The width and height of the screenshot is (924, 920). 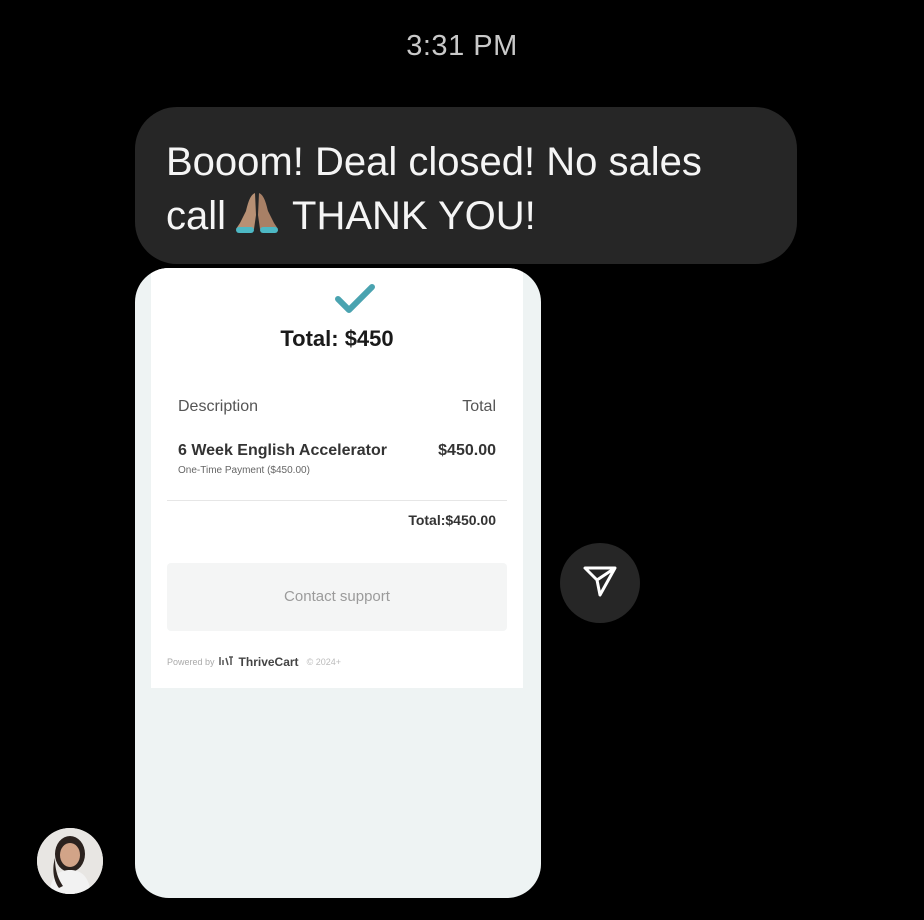 I want to click on item-payment-note: One-Time Payment ($450.00), so click(x=244, y=470).